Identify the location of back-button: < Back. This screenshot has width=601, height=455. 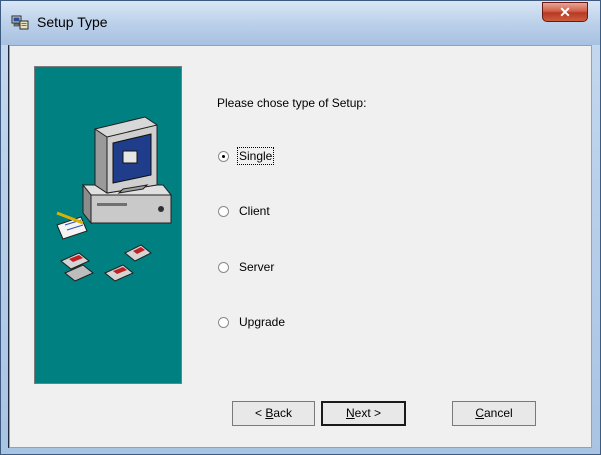
(273, 413).